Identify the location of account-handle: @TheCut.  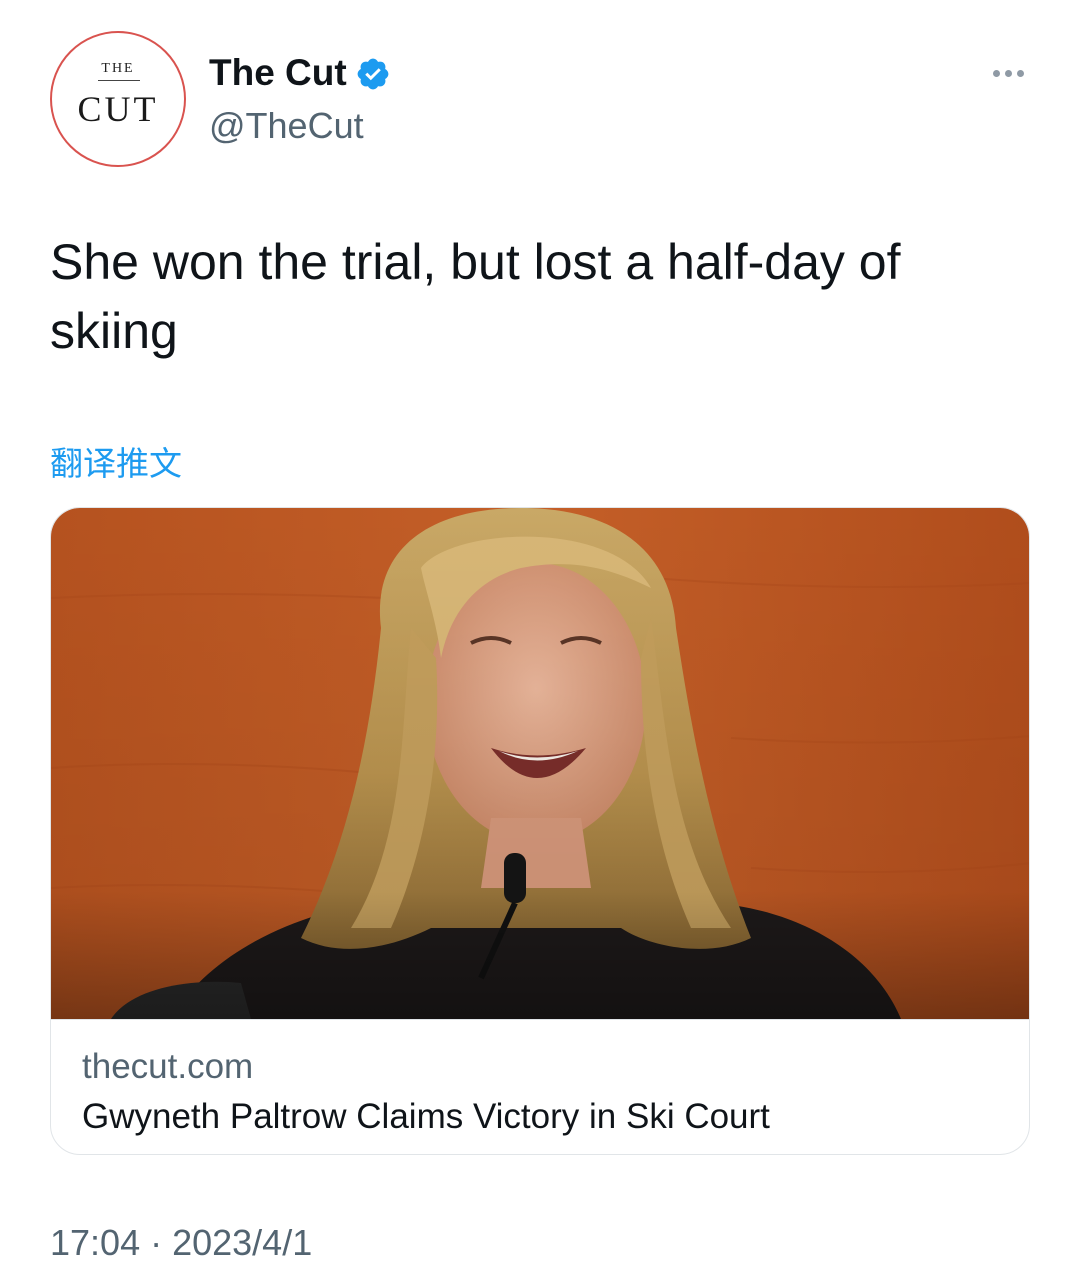
(286, 126).